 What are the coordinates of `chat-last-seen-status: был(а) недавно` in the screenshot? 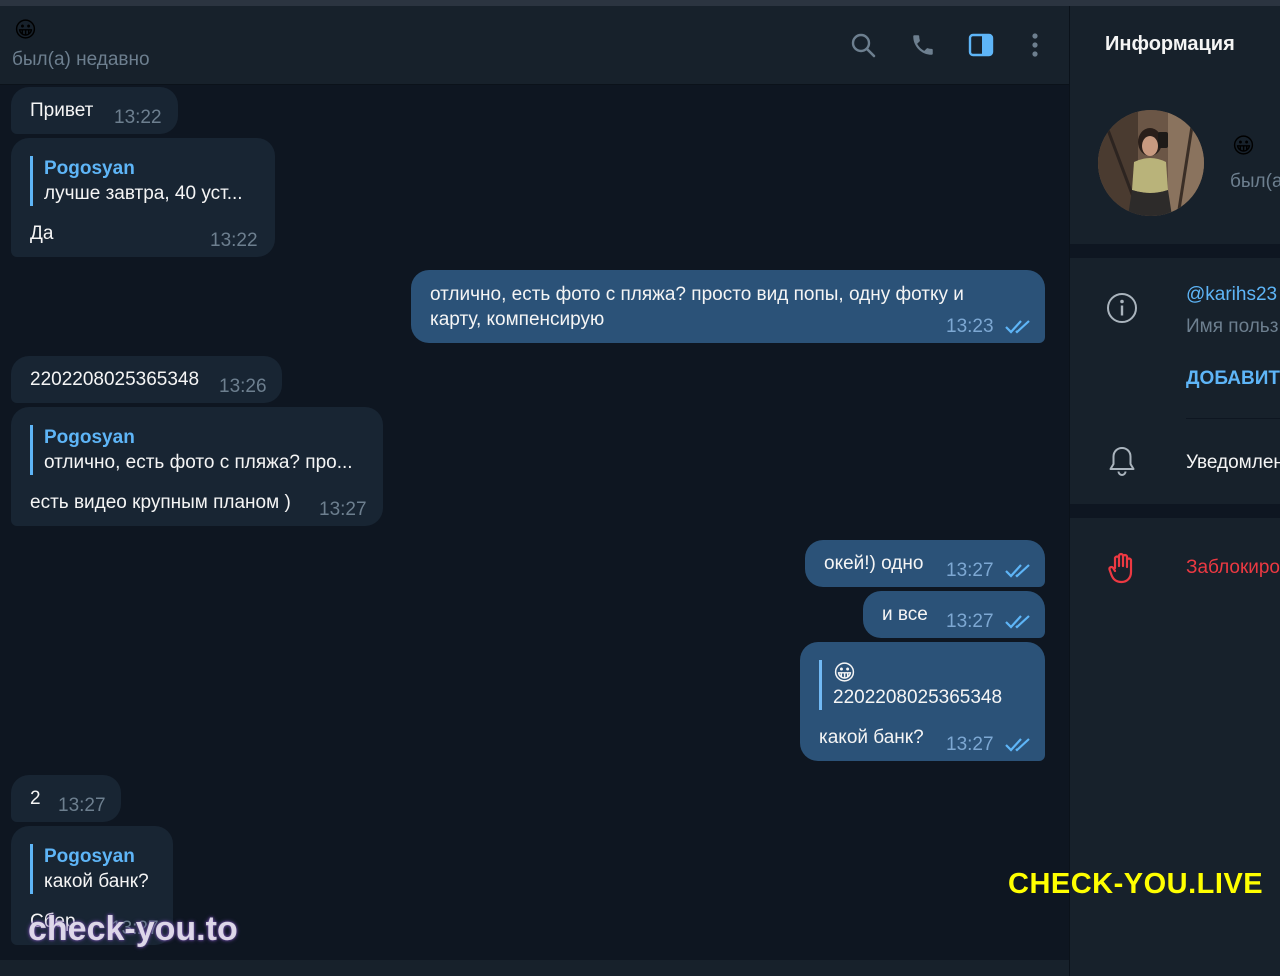 It's located at (81, 59).